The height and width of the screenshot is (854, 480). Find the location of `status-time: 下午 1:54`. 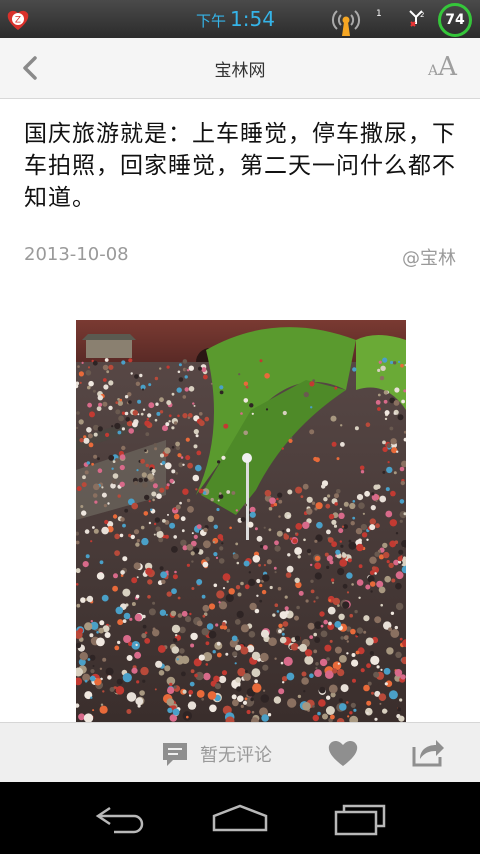

status-time: 下午 1:54 is located at coordinates (235, 19).